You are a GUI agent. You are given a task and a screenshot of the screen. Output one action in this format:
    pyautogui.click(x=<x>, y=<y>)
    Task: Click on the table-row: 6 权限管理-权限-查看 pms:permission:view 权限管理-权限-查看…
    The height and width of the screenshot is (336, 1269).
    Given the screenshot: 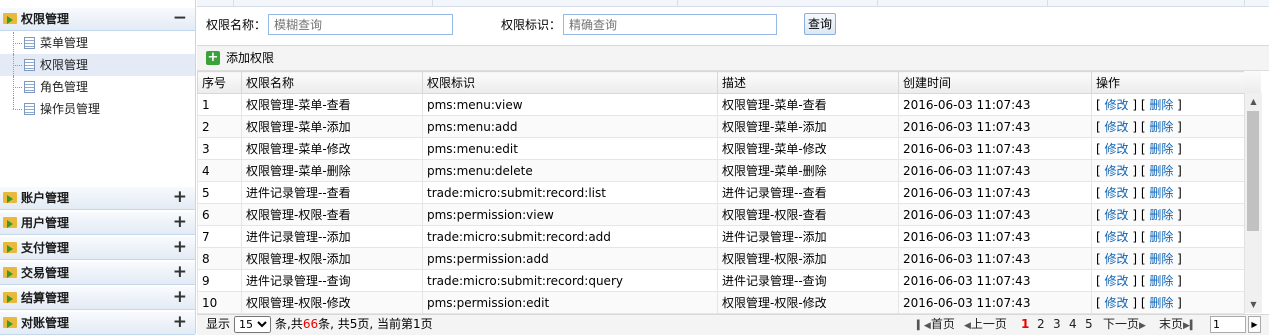 What is the action you would take?
    pyautogui.click(x=721, y=214)
    